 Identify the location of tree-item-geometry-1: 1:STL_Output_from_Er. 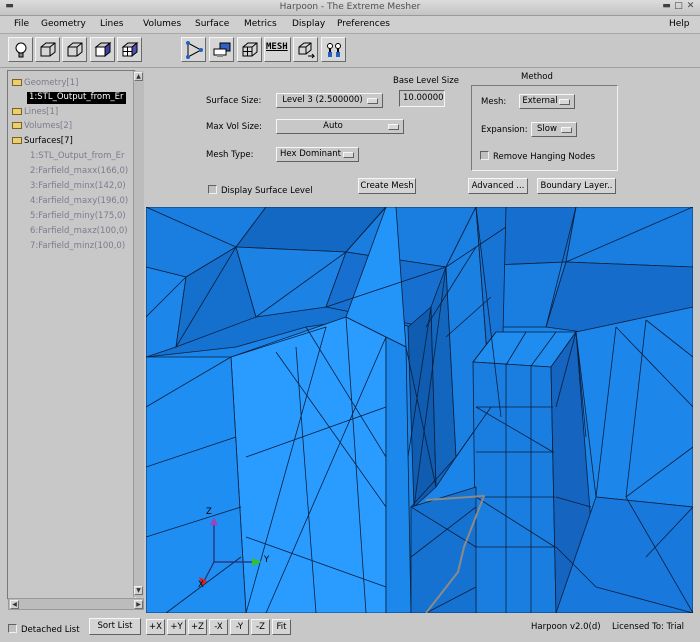
(76, 98).